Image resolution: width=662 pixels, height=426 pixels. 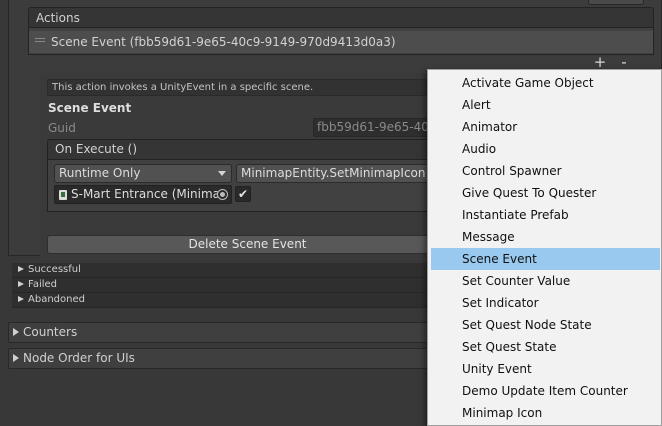 What do you see at coordinates (146, 194) in the screenshot?
I see `target-object-value: S-Mart Entrance (Minima` at bounding box center [146, 194].